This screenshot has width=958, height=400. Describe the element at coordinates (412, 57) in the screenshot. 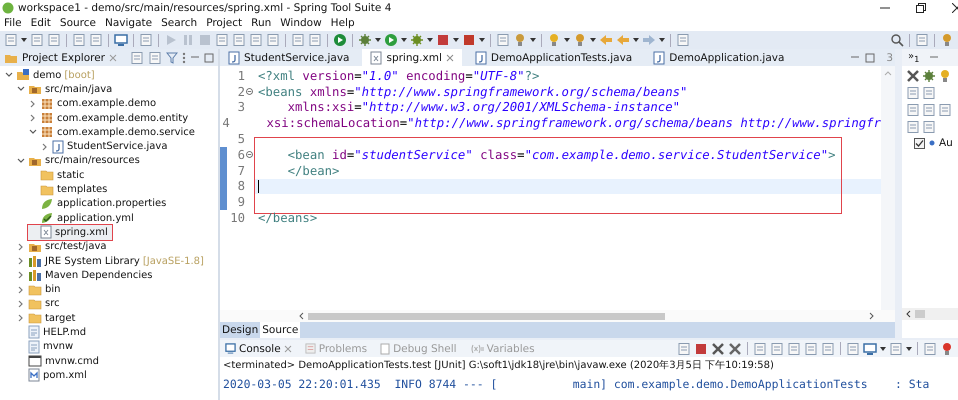

I see `editor-tab: spring.xml` at that location.